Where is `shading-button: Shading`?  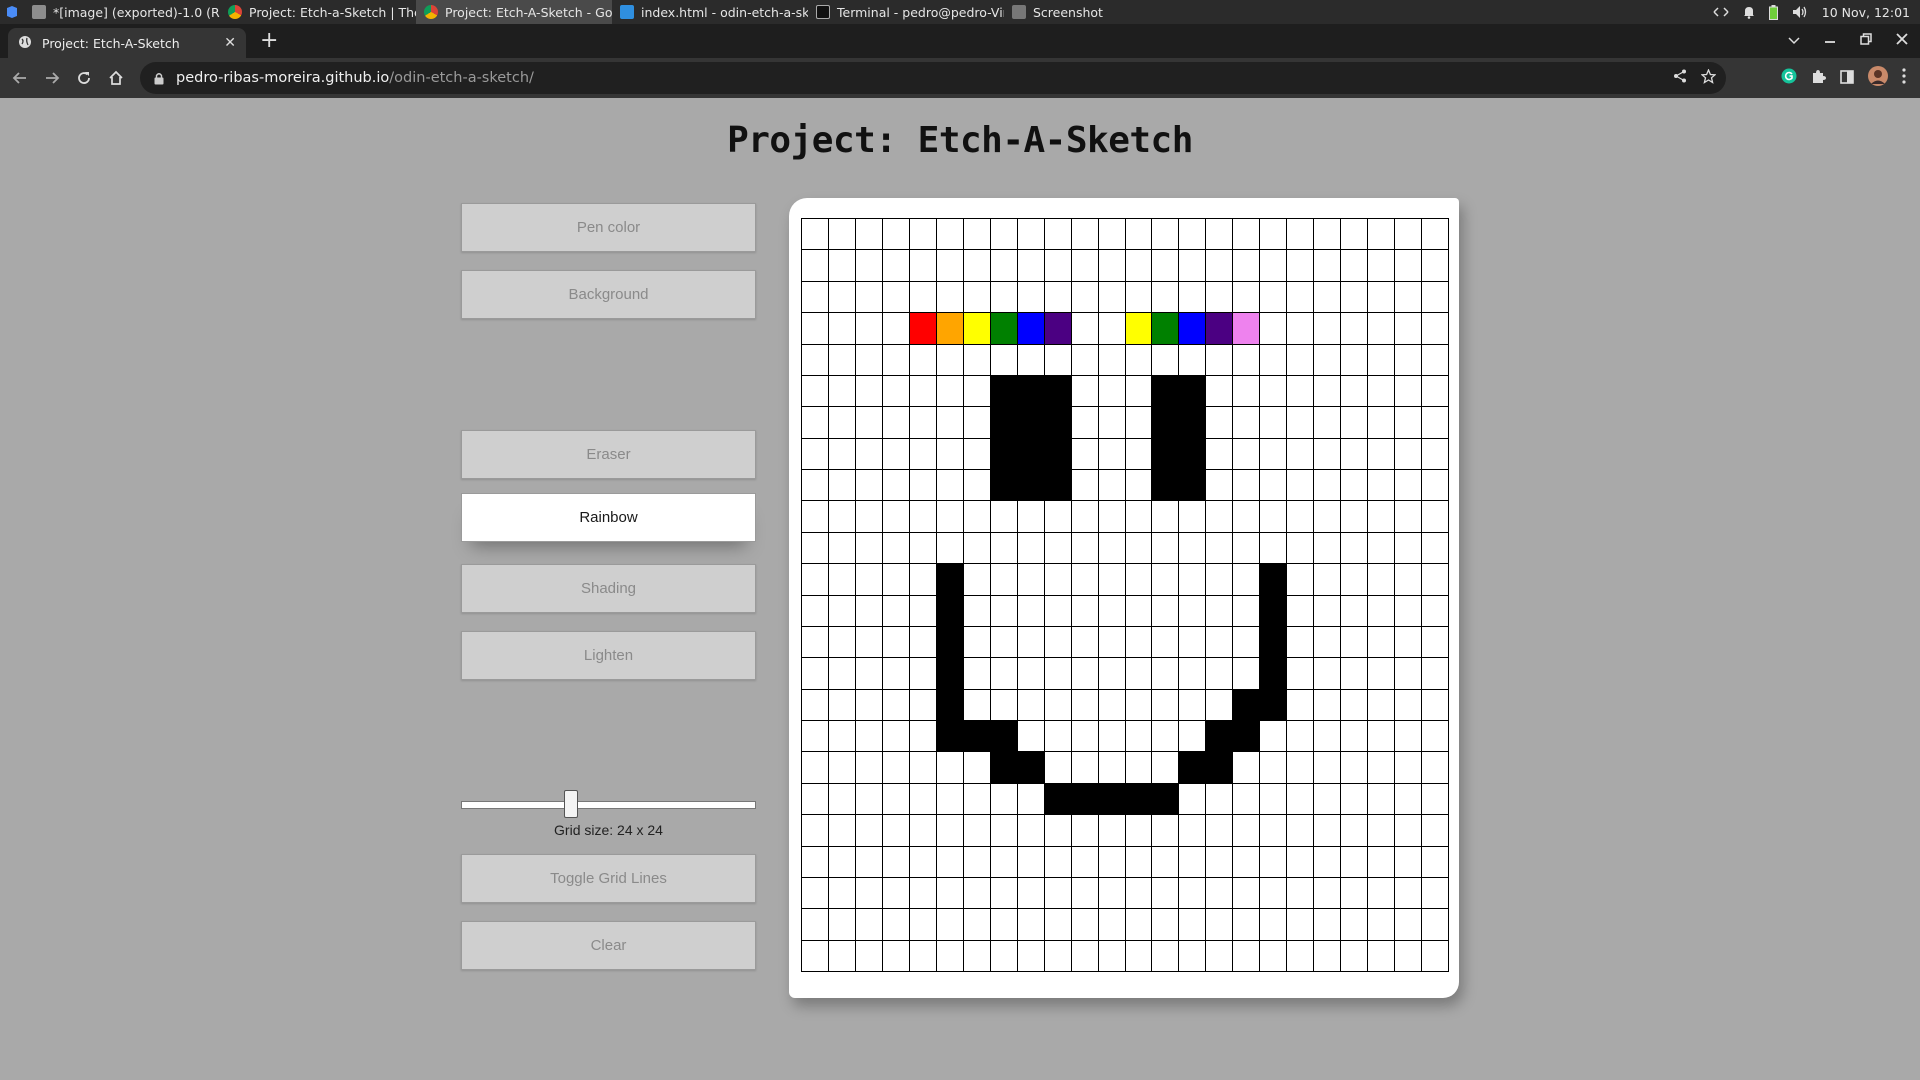 shading-button: Shading is located at coordinates (608, 588).